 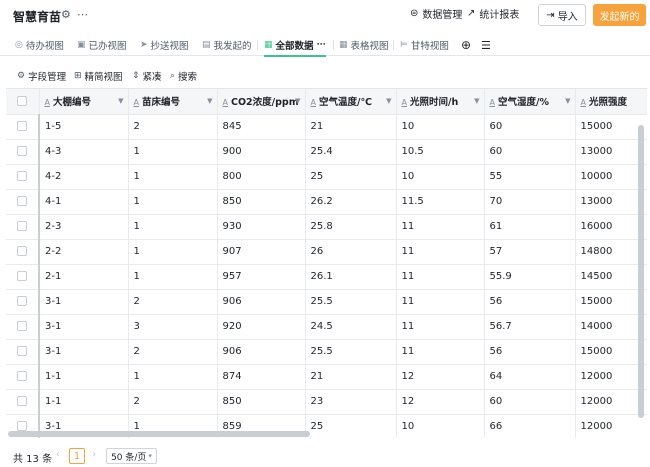 What do you see at coordinates (261, 402) in the screenshot?
I see `cell-co2: 850` at bounding box center [261, 402].